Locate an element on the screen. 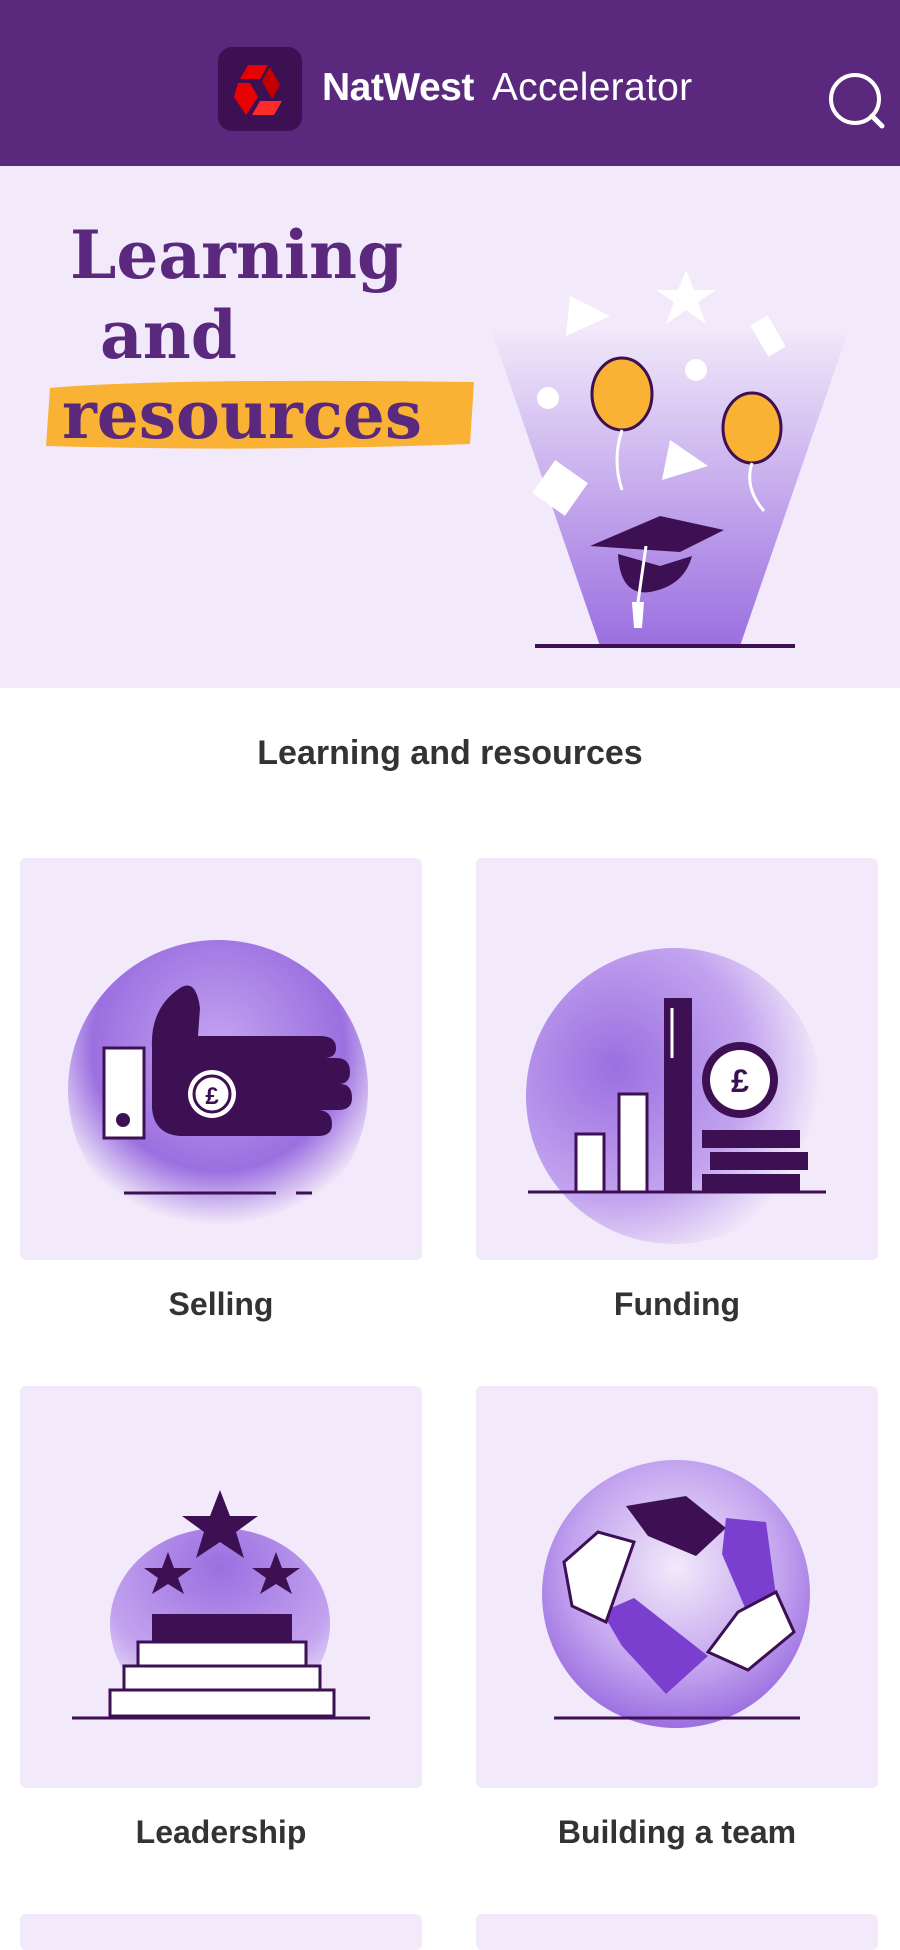 This screenshot has width=900, height=1950. graduation-illustration is located at coordinates (670, 459).